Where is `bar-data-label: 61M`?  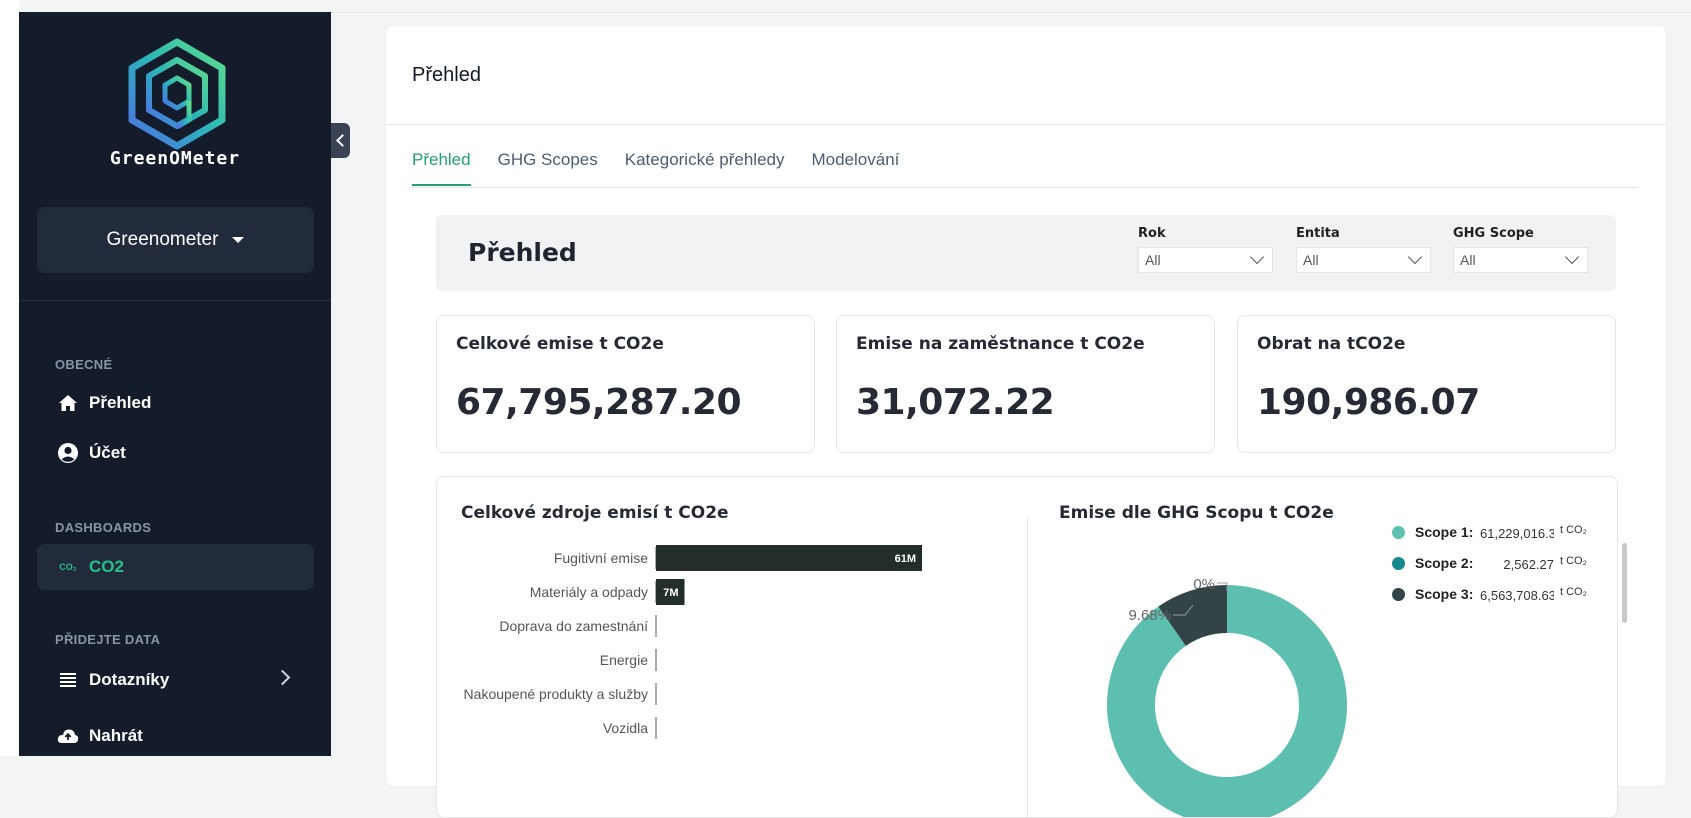
bar-data-label: 61M is located at coordinates (905, 559).